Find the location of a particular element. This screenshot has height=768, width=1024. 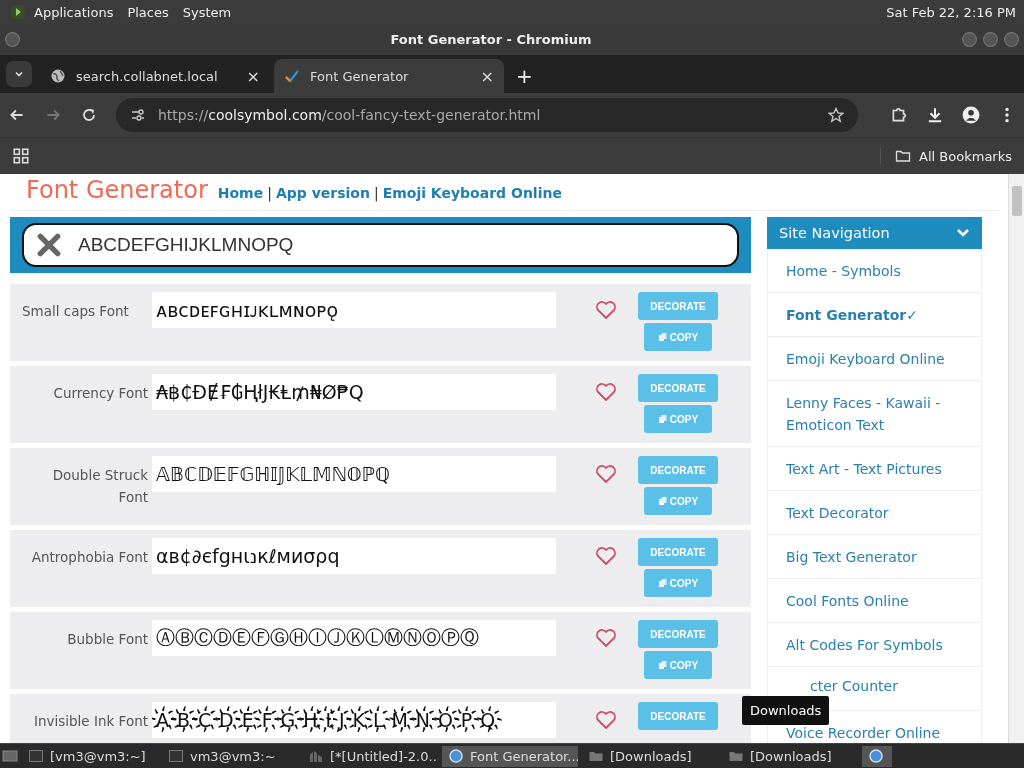

font-name: Currency Font is located at coordinates (100, 393).